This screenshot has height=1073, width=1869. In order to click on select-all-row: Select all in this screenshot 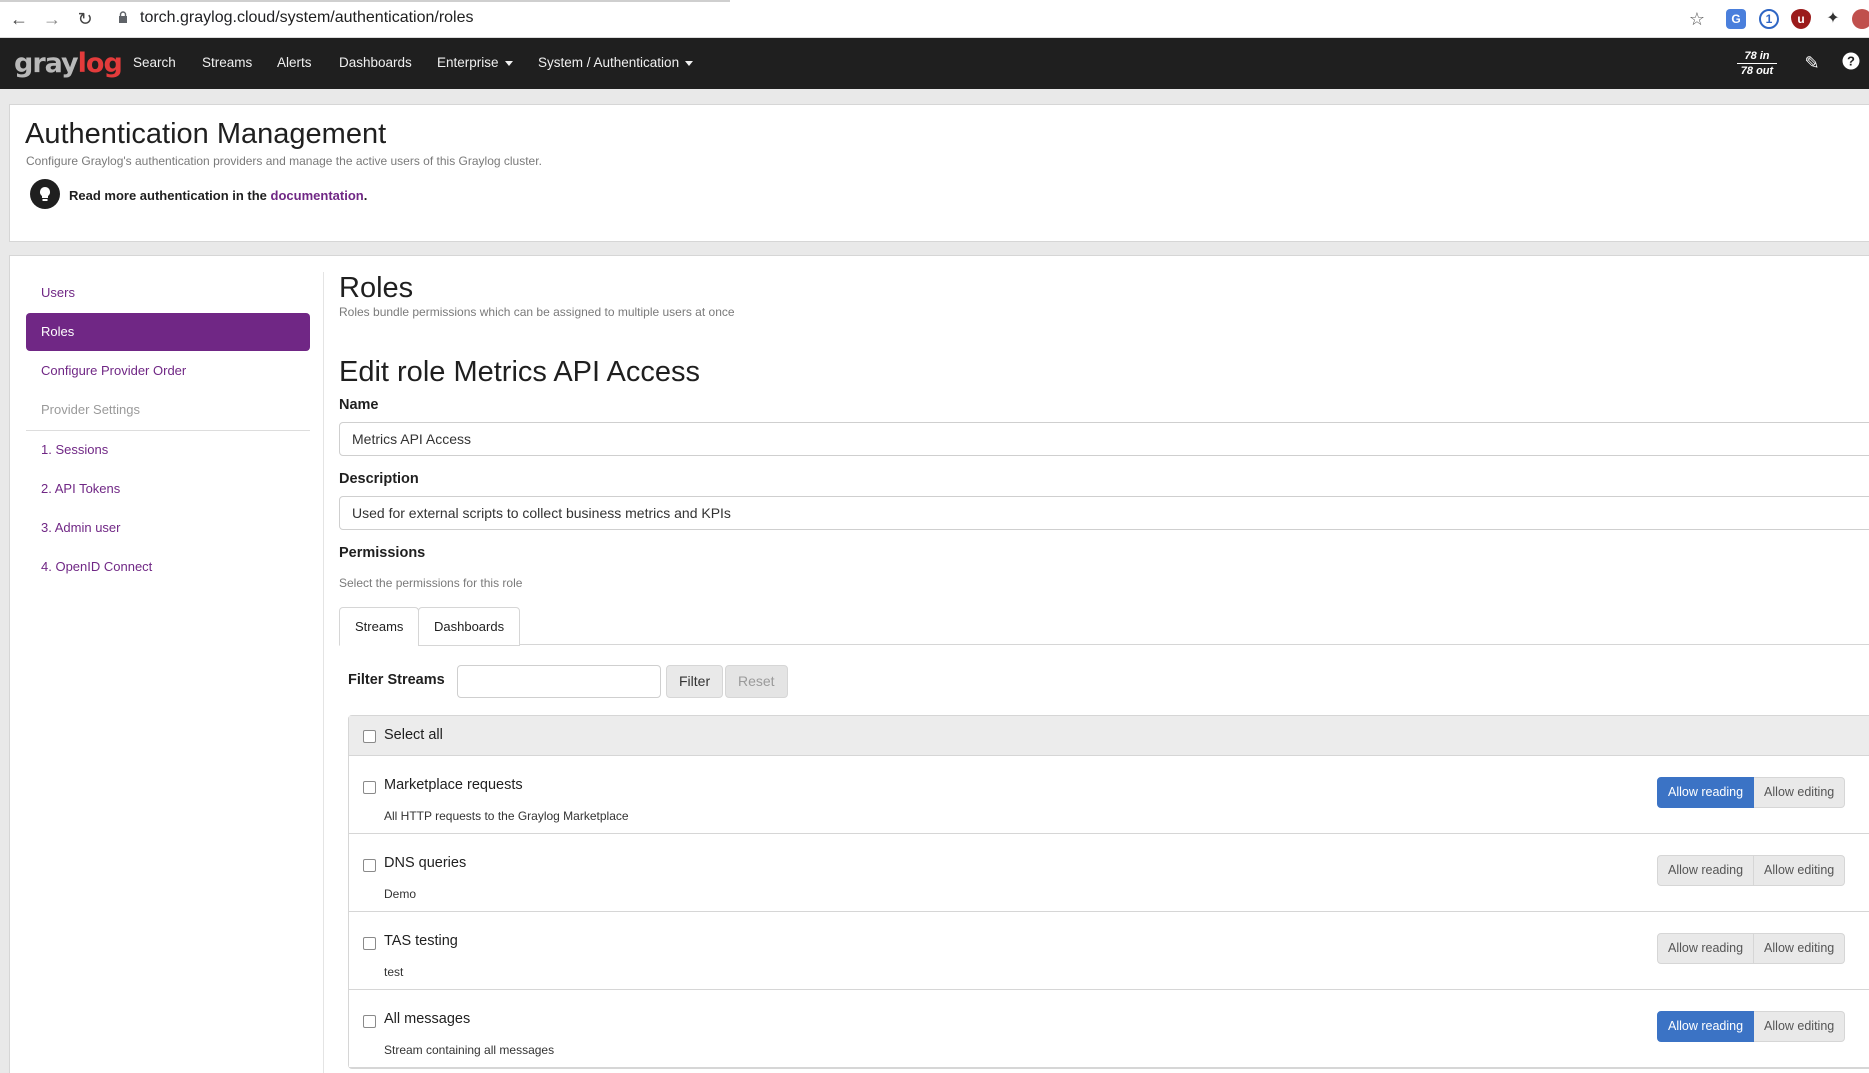, I will do `click(1109, 736)`.